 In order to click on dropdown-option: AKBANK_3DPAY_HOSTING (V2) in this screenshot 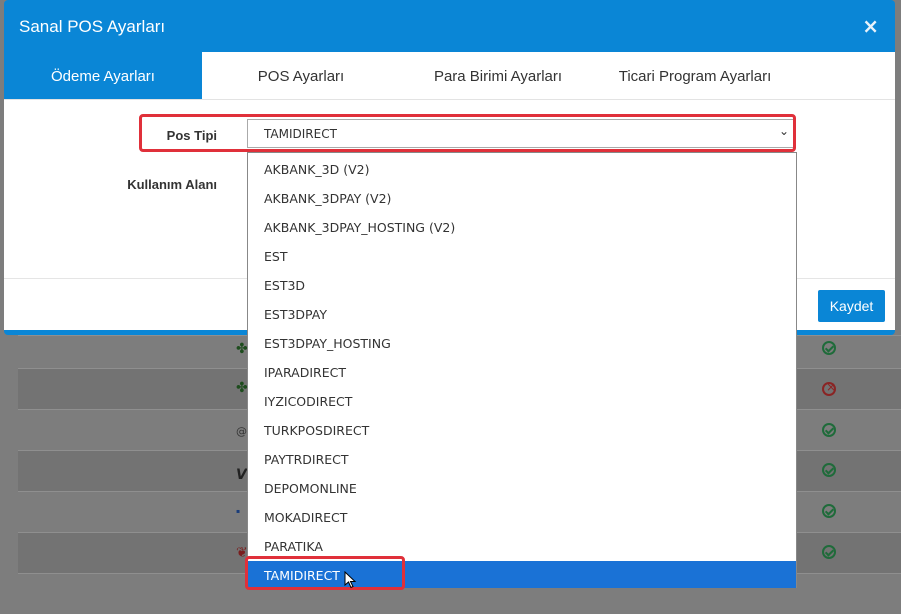, I will do `click(522, 227)`.